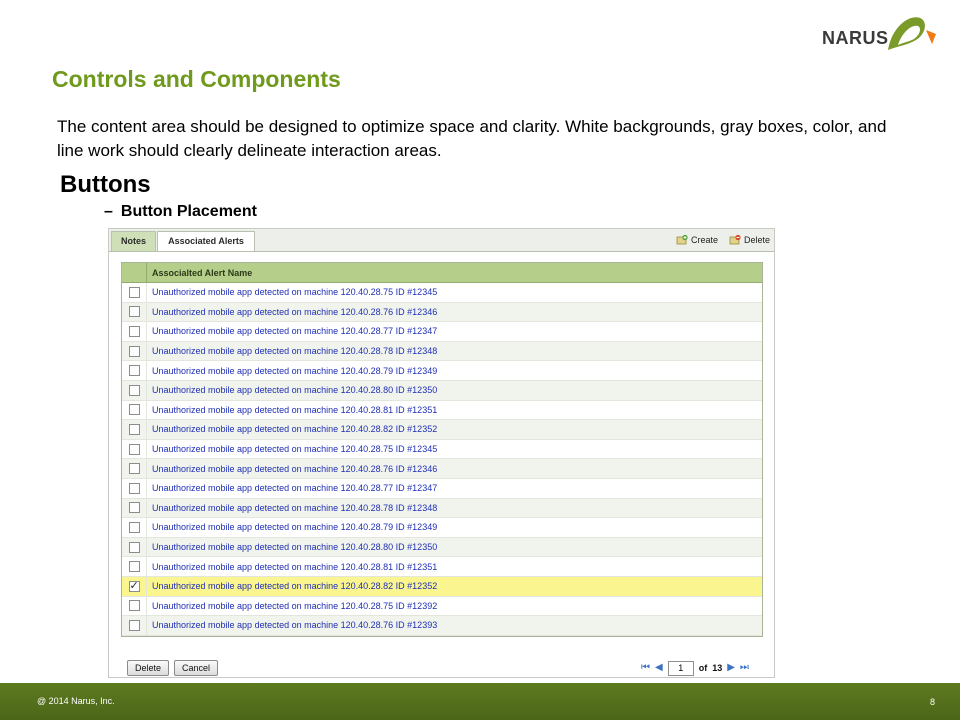 Image resolution: width=960 pixels, height=720 pixels. What do you see at coordinates (717, 668) in the screenshot?
I see `pager-total: 13` at bounding box center [717, 668].